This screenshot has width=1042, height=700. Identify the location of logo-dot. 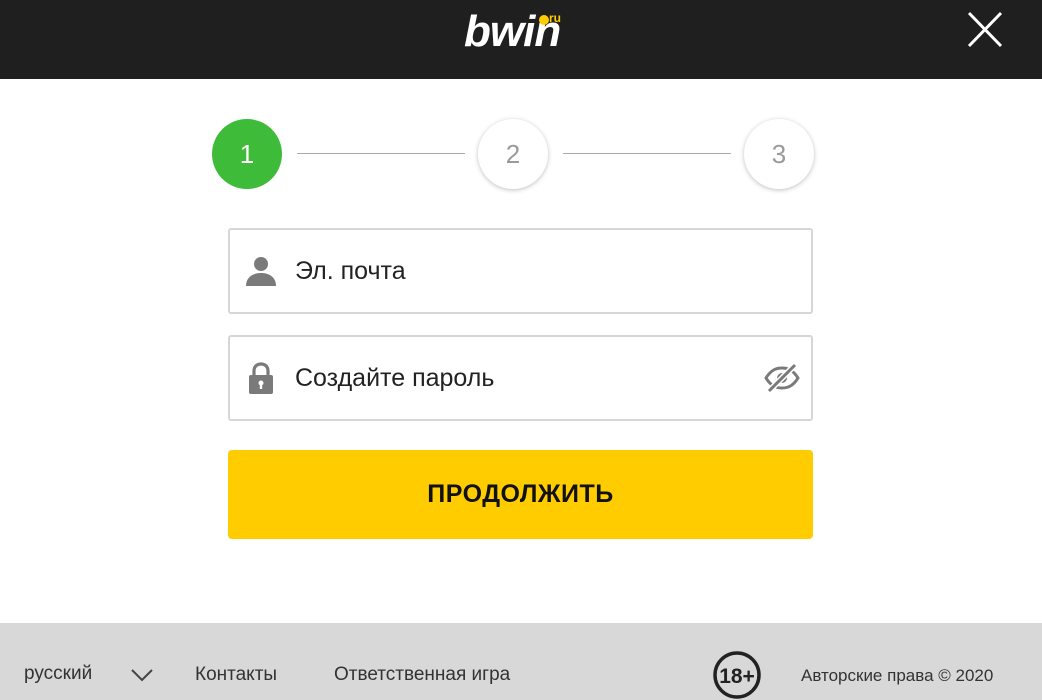
(544, 20).